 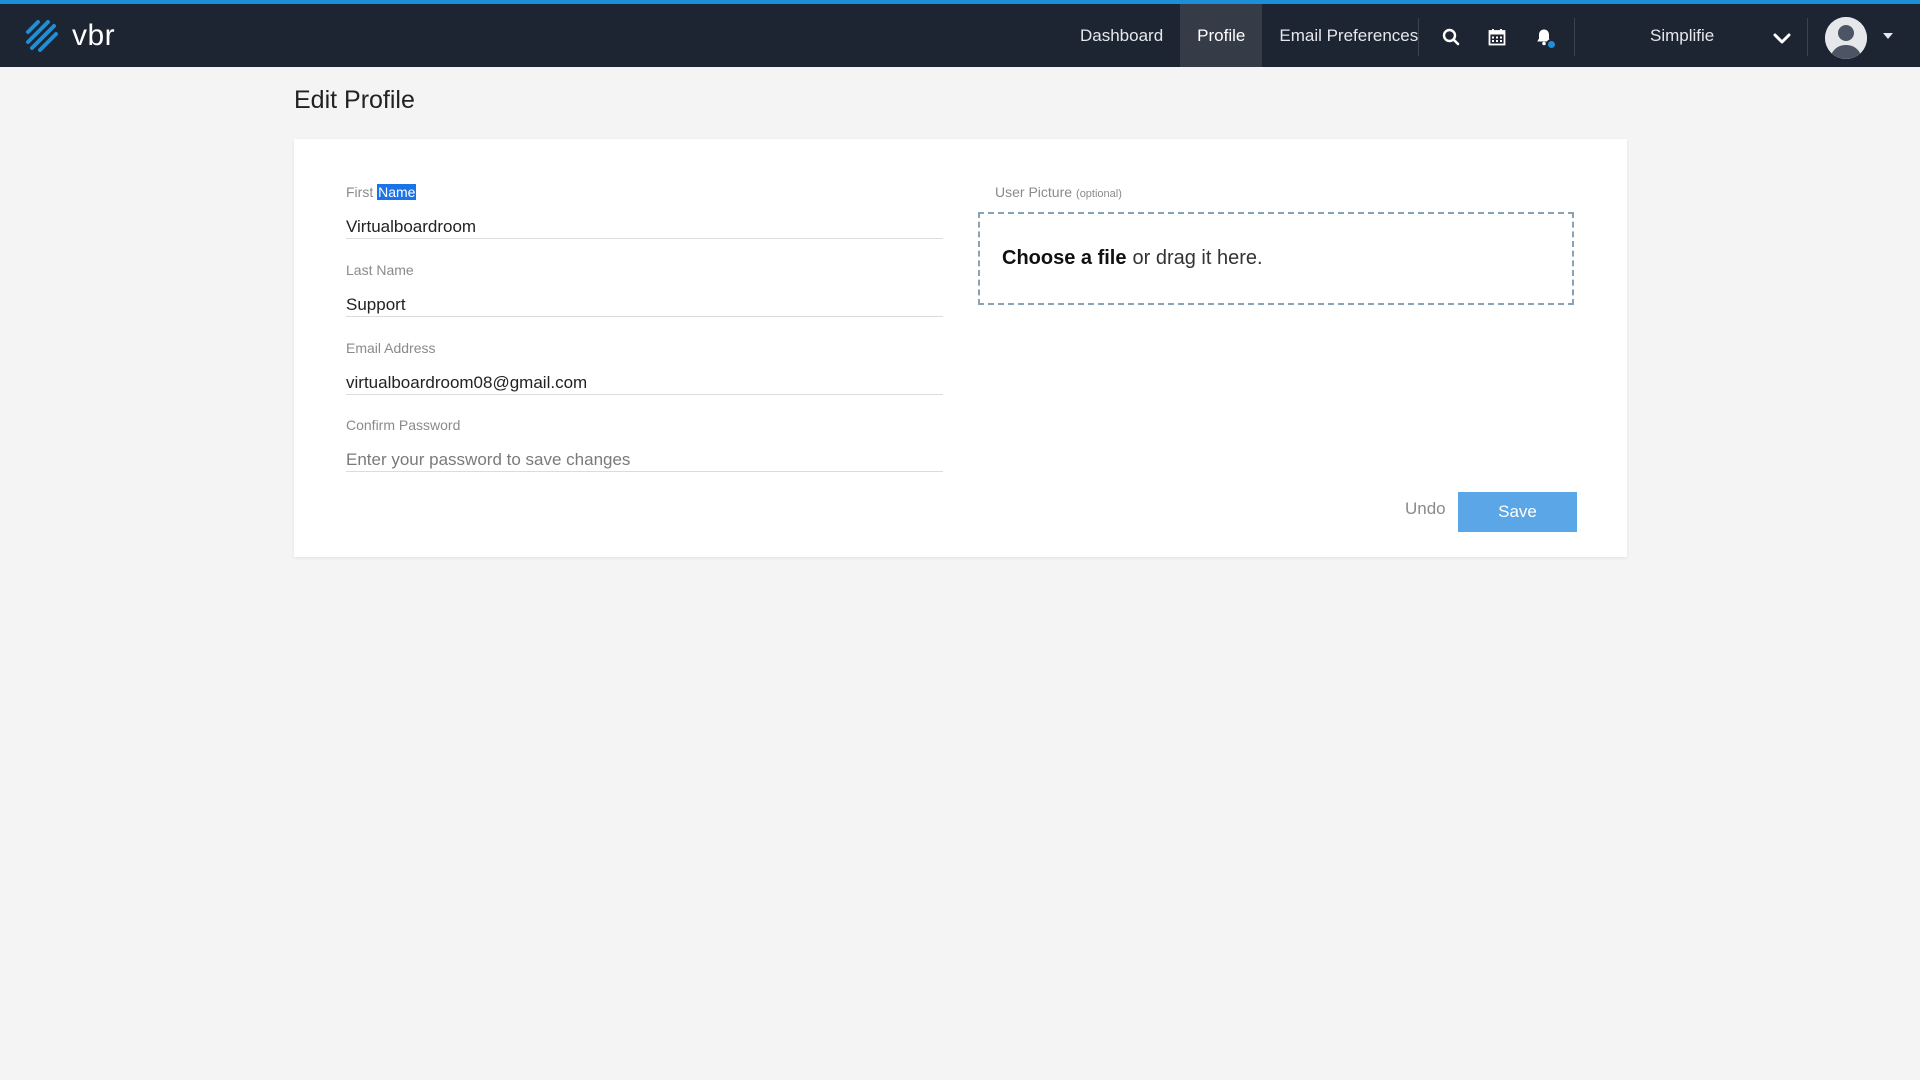 I want to click on confirm-password-input, so click(x=644, y=460).